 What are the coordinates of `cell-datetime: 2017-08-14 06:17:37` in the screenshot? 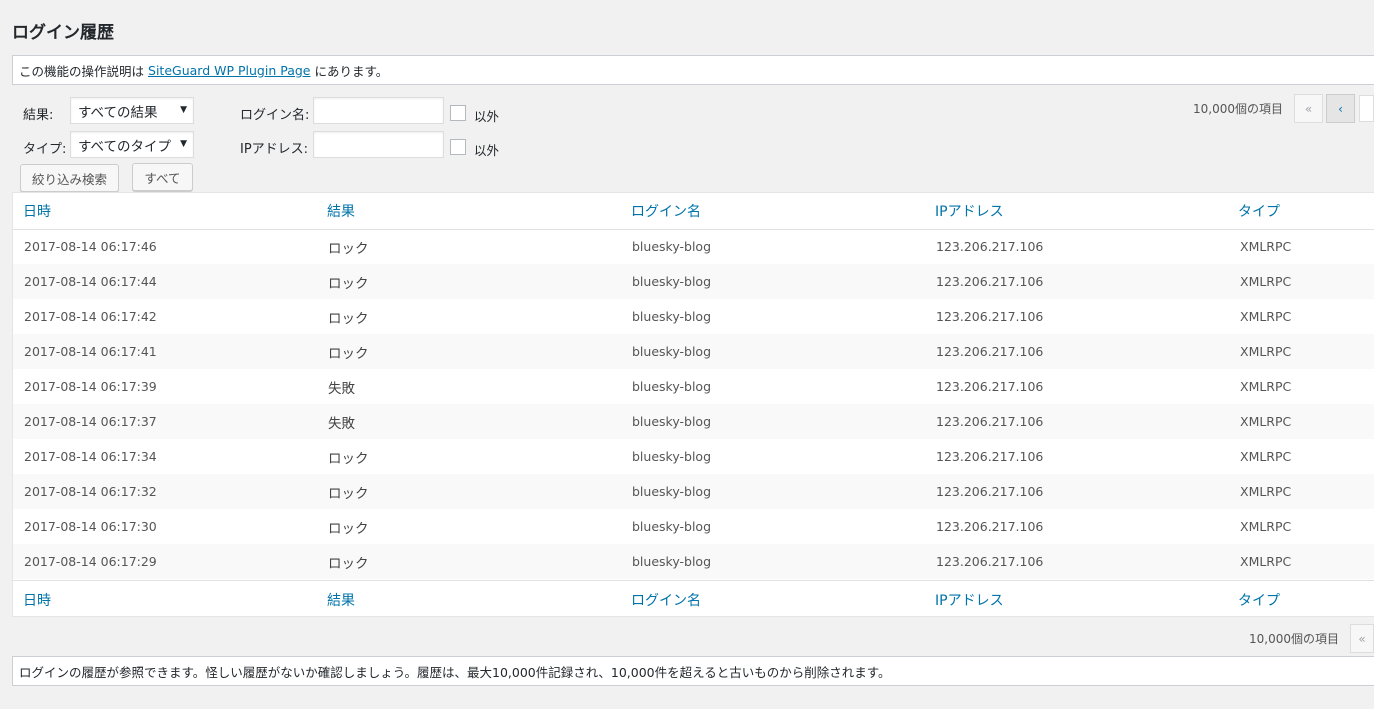 It's located at (90, 421).